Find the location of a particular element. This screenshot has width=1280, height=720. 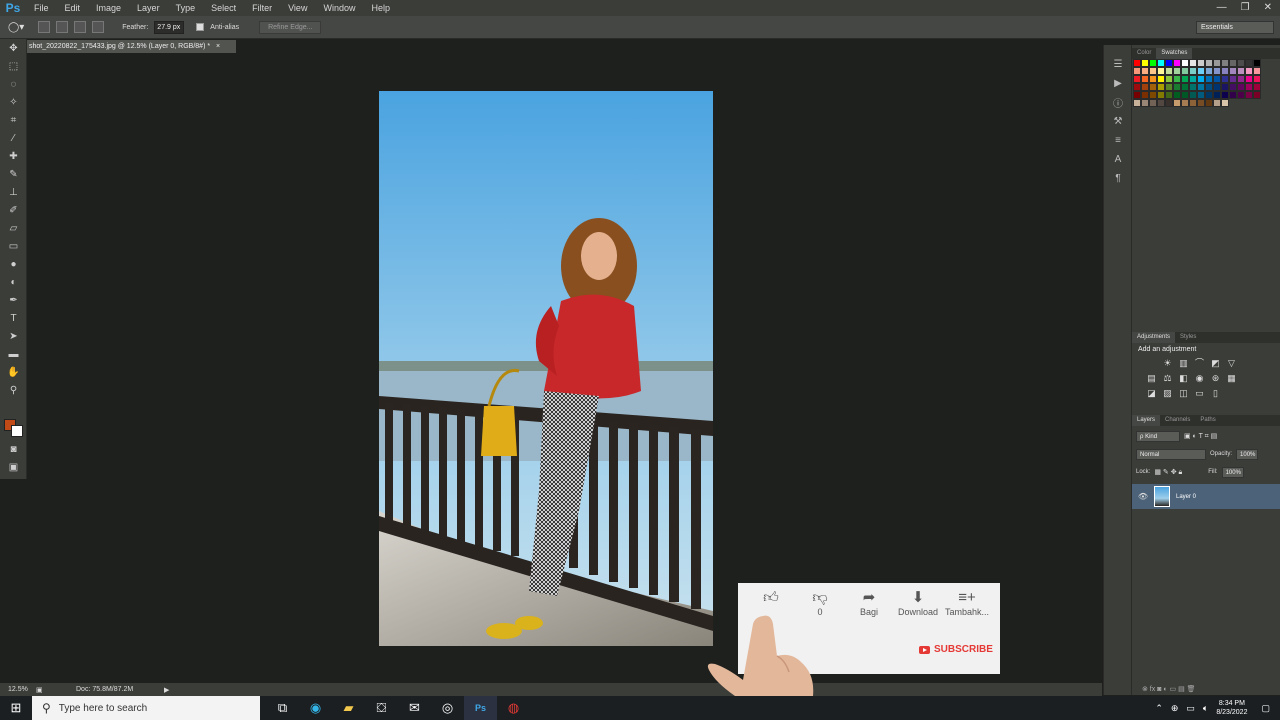

invert-adjust-icon: ◪ is located at coordinates (1151, 393).